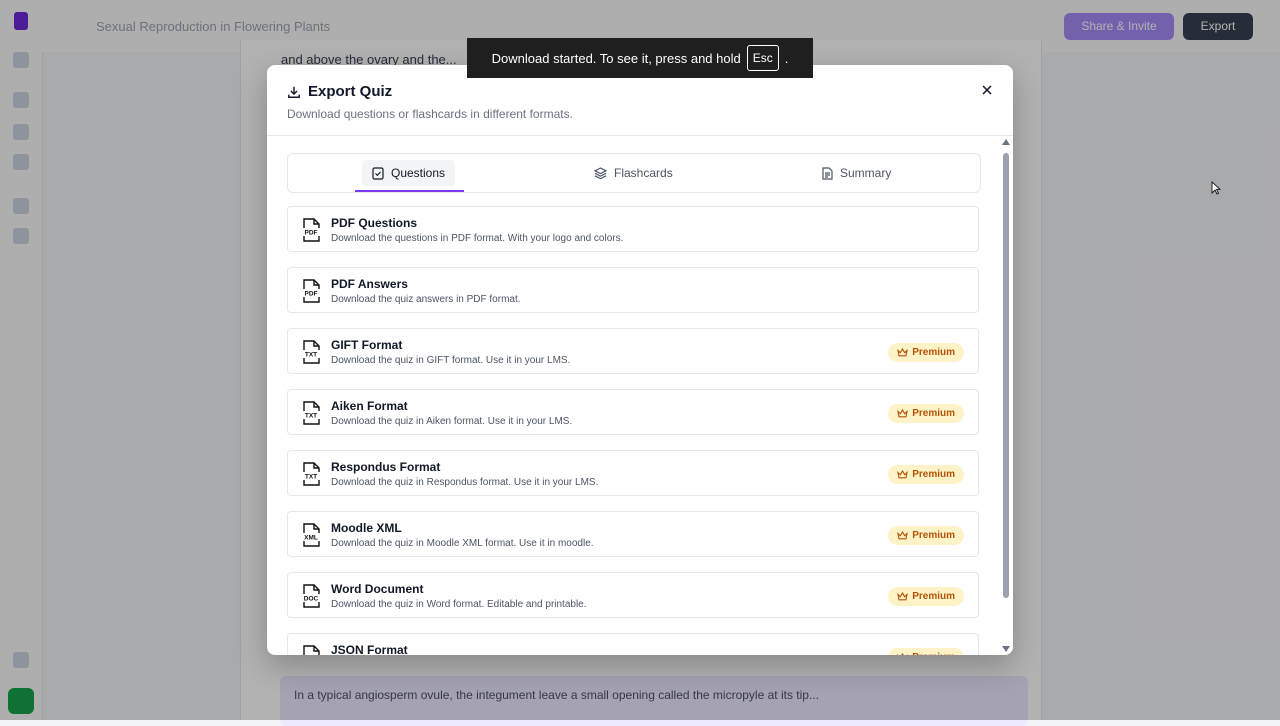 The width and height of the screenshot is (1280, 726). I want to click on file-type-label: XML, so click(311, 538).